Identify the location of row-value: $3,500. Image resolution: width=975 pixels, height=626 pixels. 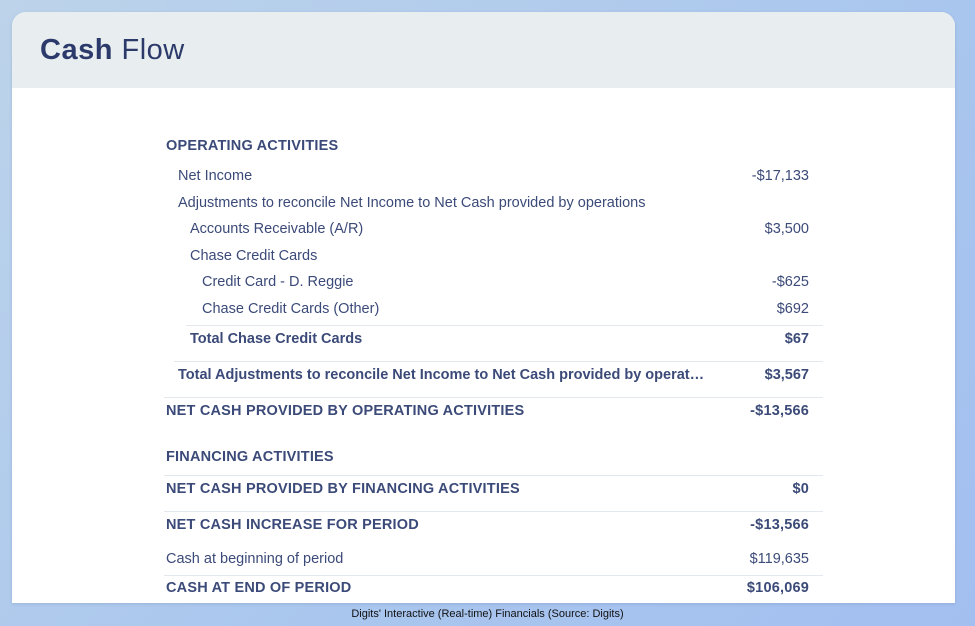
(786, 229).